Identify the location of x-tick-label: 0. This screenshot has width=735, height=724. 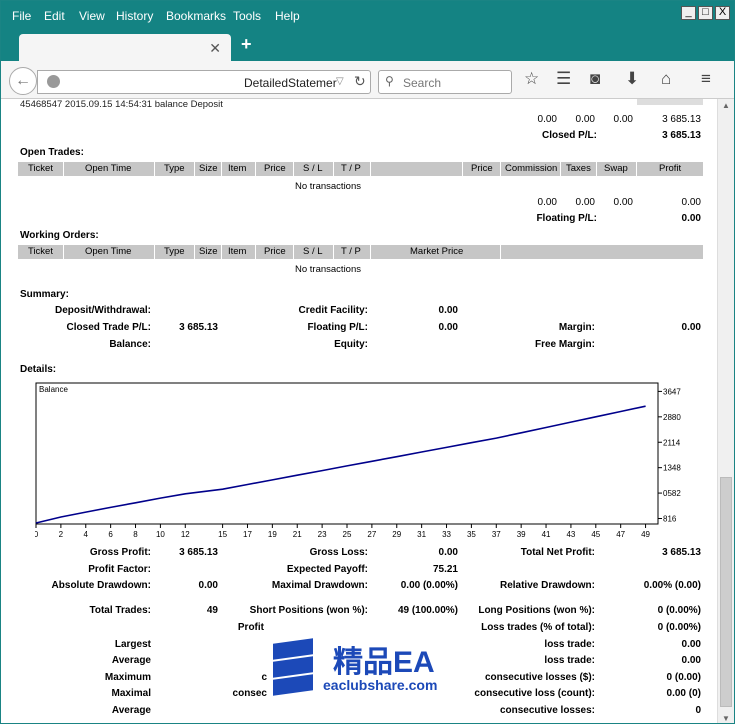
(37, 534).